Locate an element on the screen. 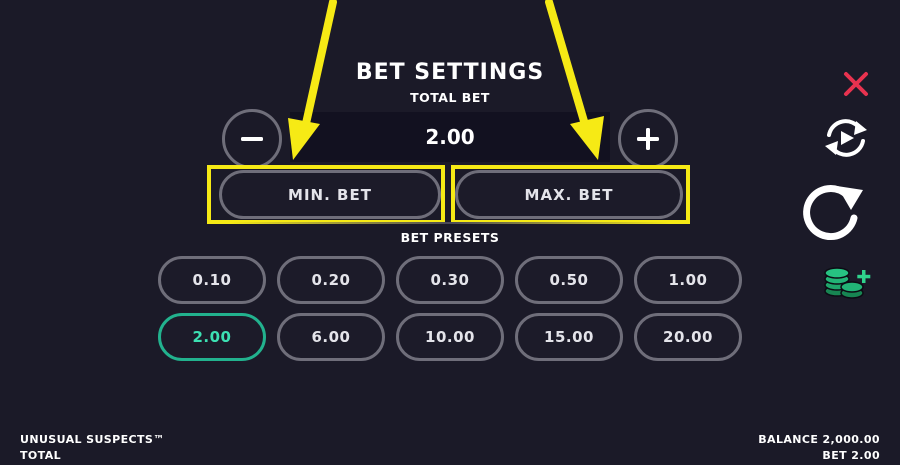  preset-value: 6.00 is located at coordinates (331, 337).